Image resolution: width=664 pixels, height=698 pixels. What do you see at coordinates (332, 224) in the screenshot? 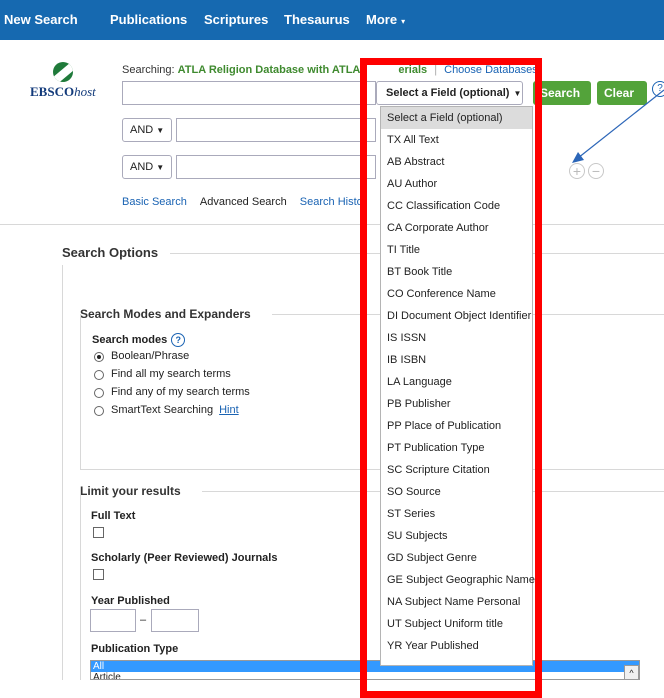
I see `section-divider` at bounding box center [332, 224].